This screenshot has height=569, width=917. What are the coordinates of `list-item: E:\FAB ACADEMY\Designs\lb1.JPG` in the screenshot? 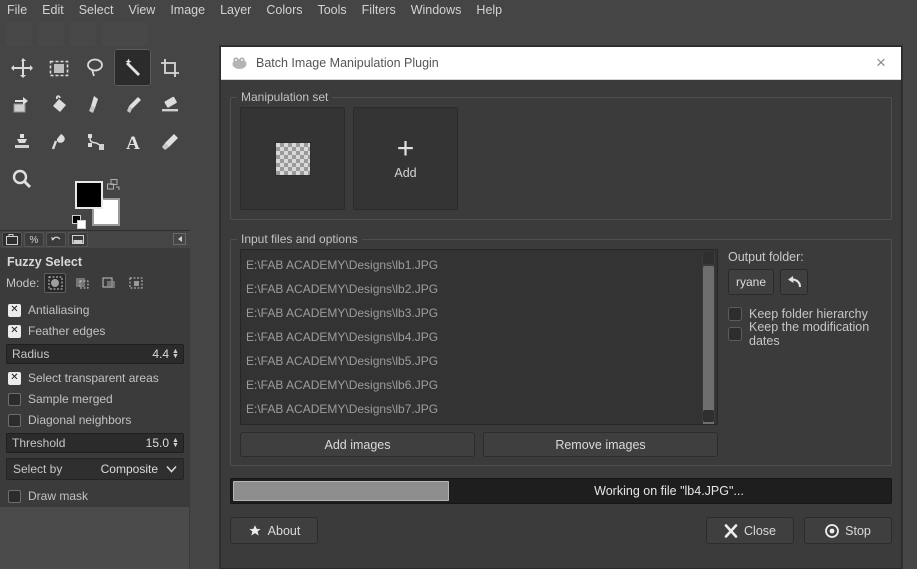 It's located at (479, 265).